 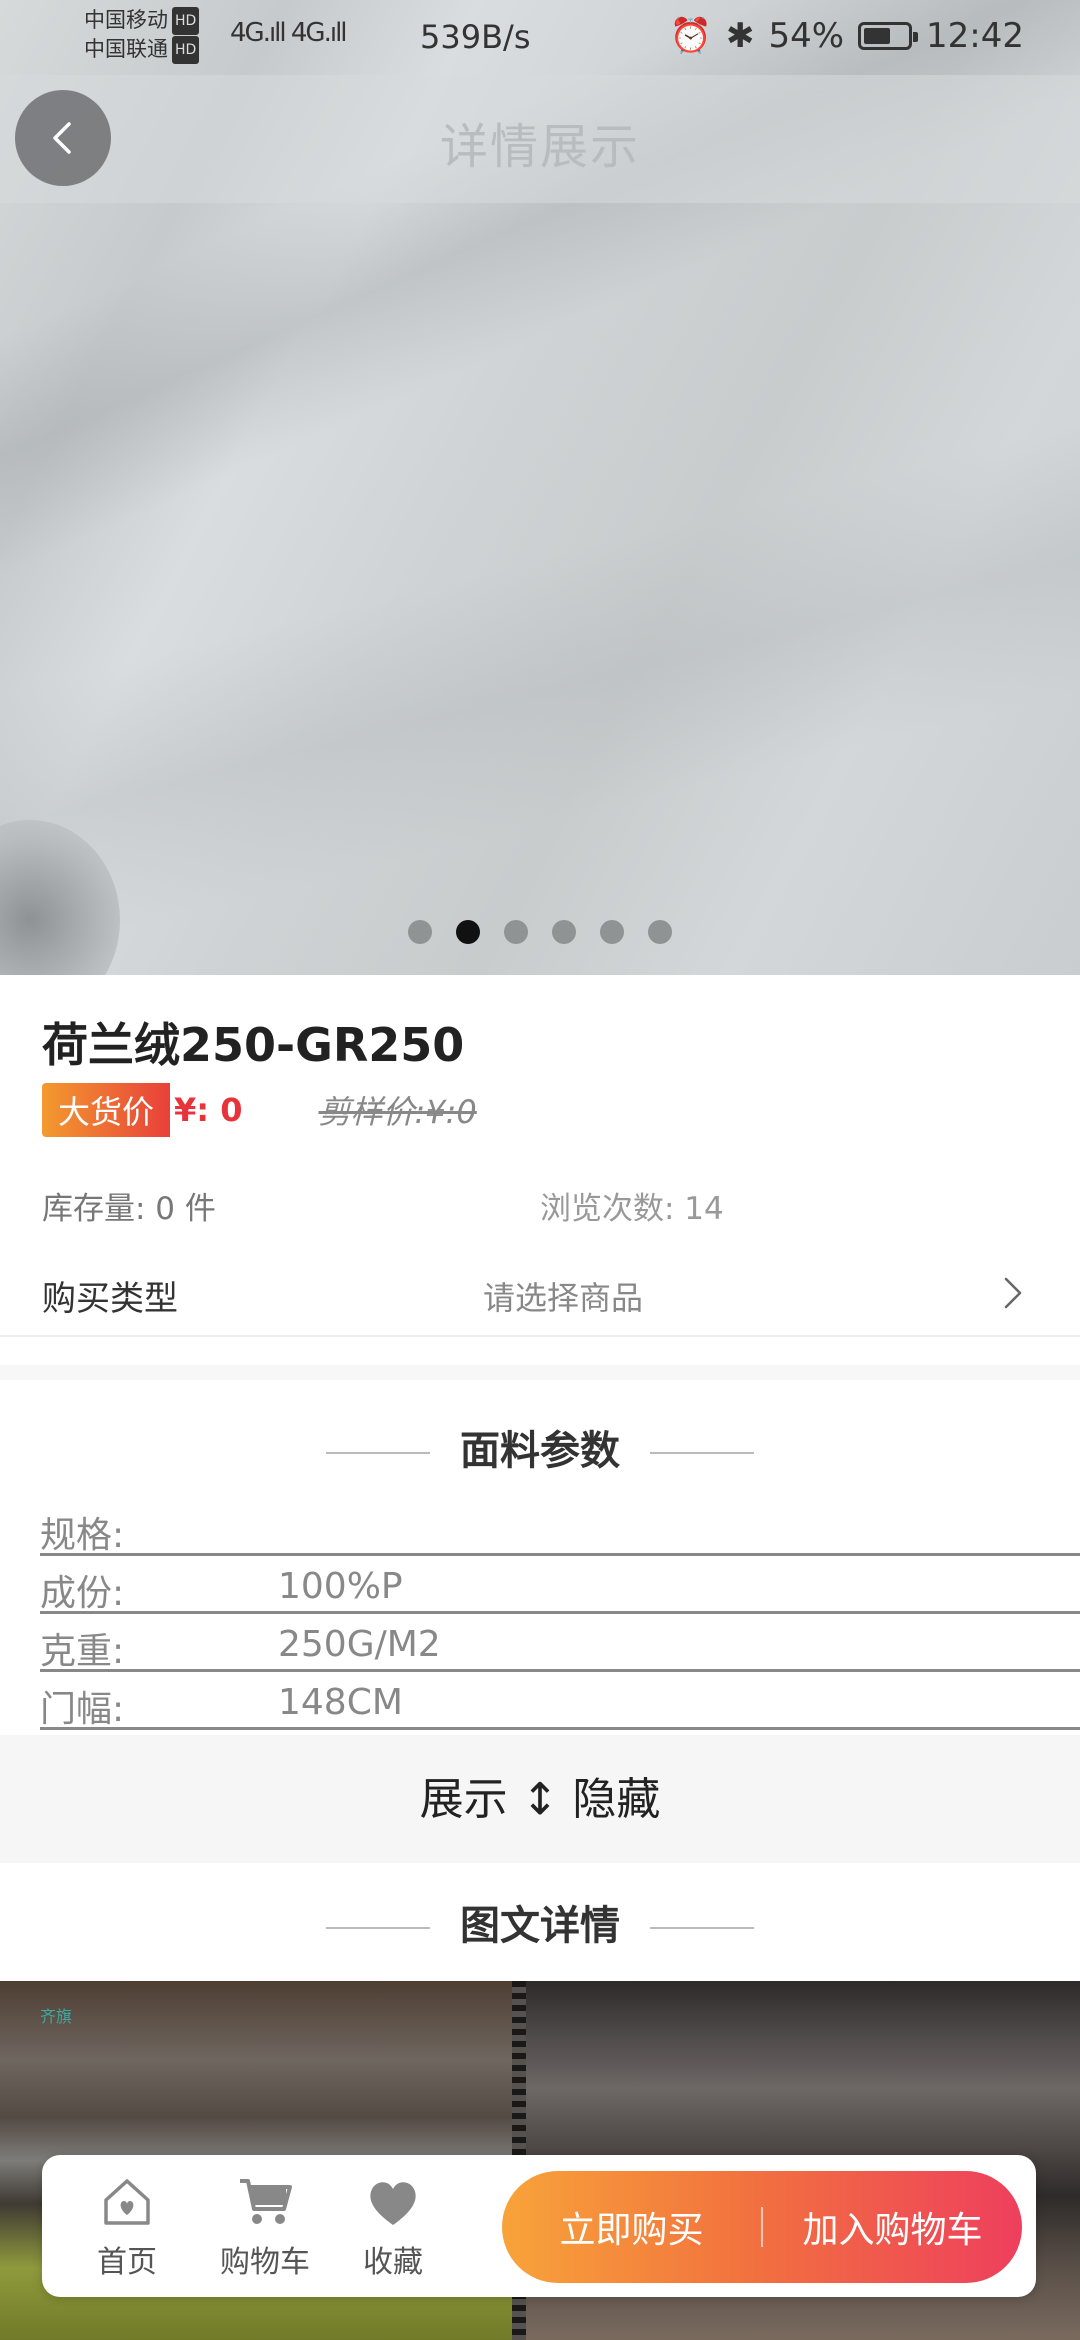 I want to click on param-value: 100%P, so click(x=340, y=1586).